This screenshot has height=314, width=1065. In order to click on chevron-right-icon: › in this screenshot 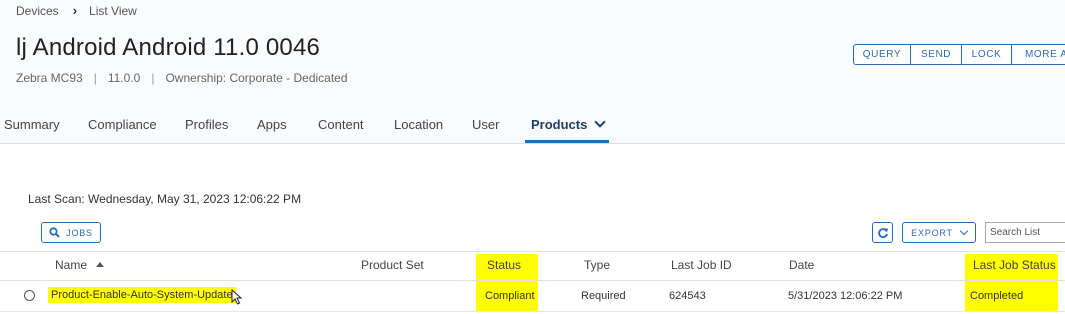, I will do `click(75, 10)`.